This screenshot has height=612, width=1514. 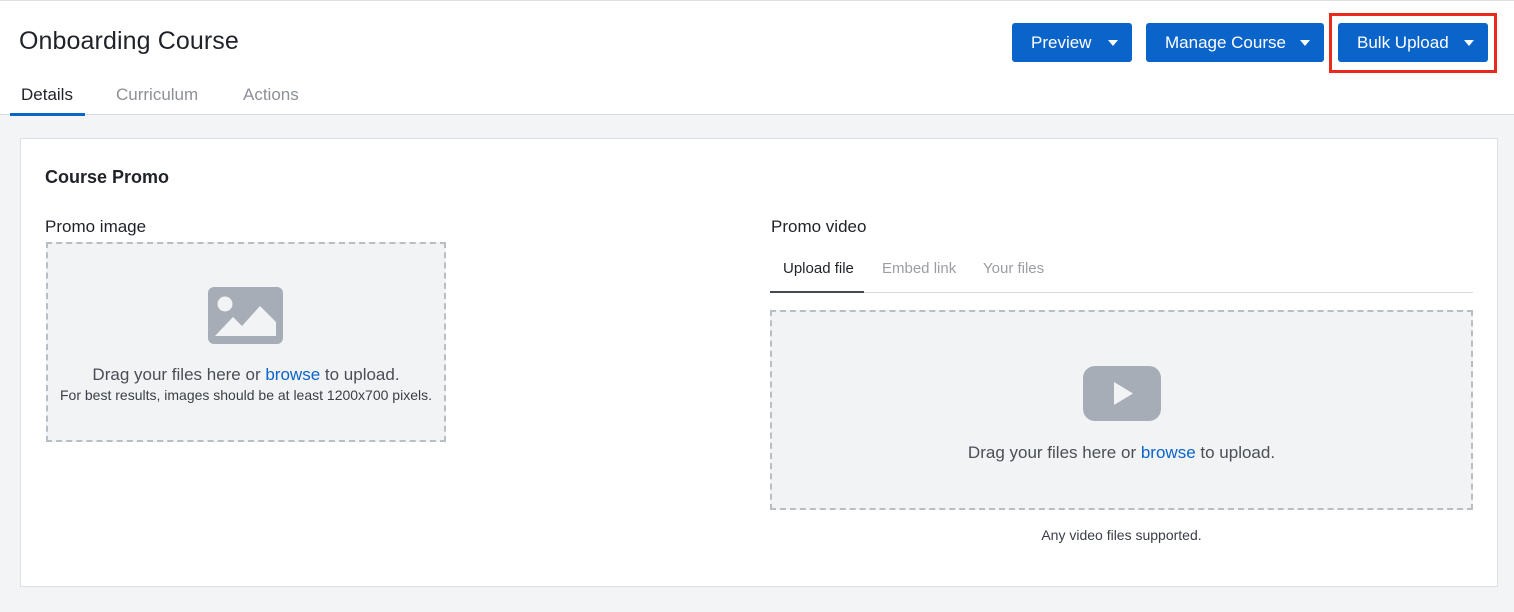 What do you see at coordinates (1121, 535) in the screenshot?
I see `video-support-note: Any video files supported.` at bounding box center [1121, 535].